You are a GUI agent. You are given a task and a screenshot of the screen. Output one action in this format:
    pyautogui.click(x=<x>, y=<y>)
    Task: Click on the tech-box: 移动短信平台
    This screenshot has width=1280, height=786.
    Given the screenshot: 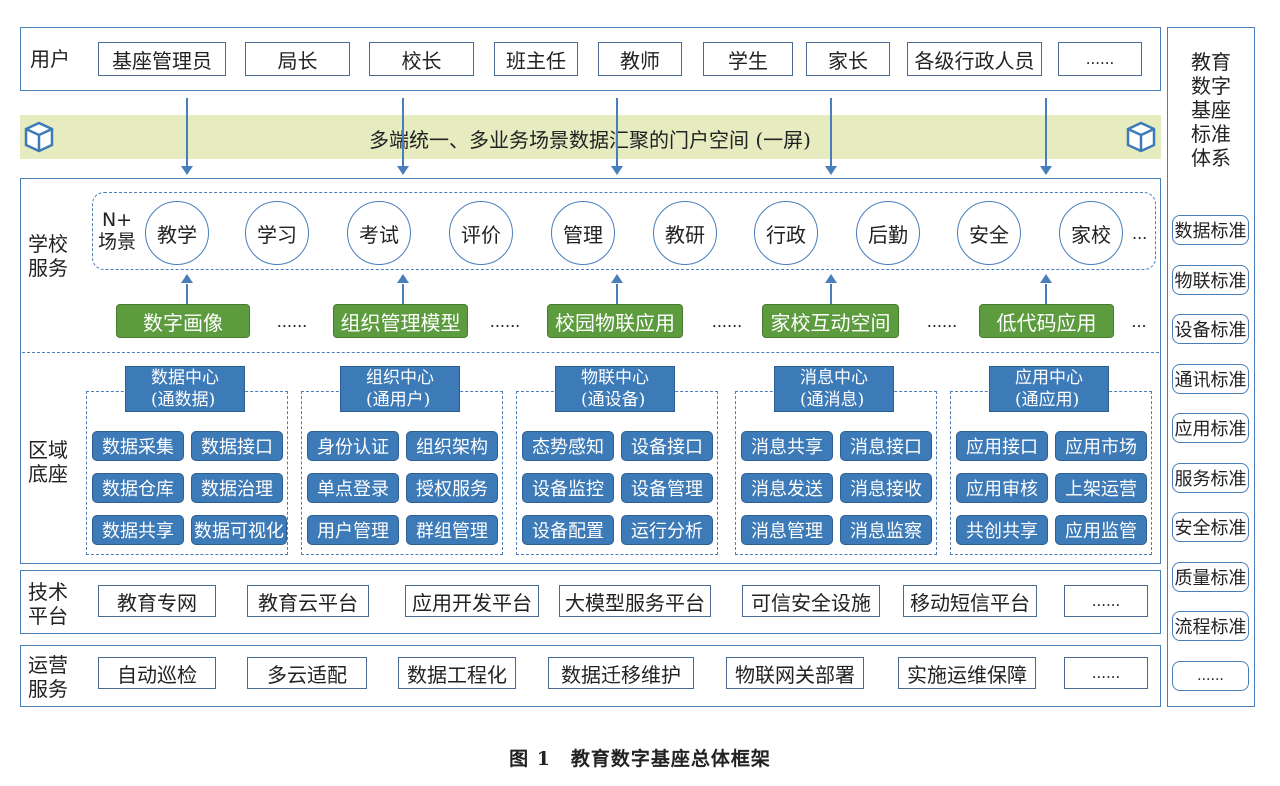 What is the action you would take?
    pyautogui.click(x=970, y=601)
    